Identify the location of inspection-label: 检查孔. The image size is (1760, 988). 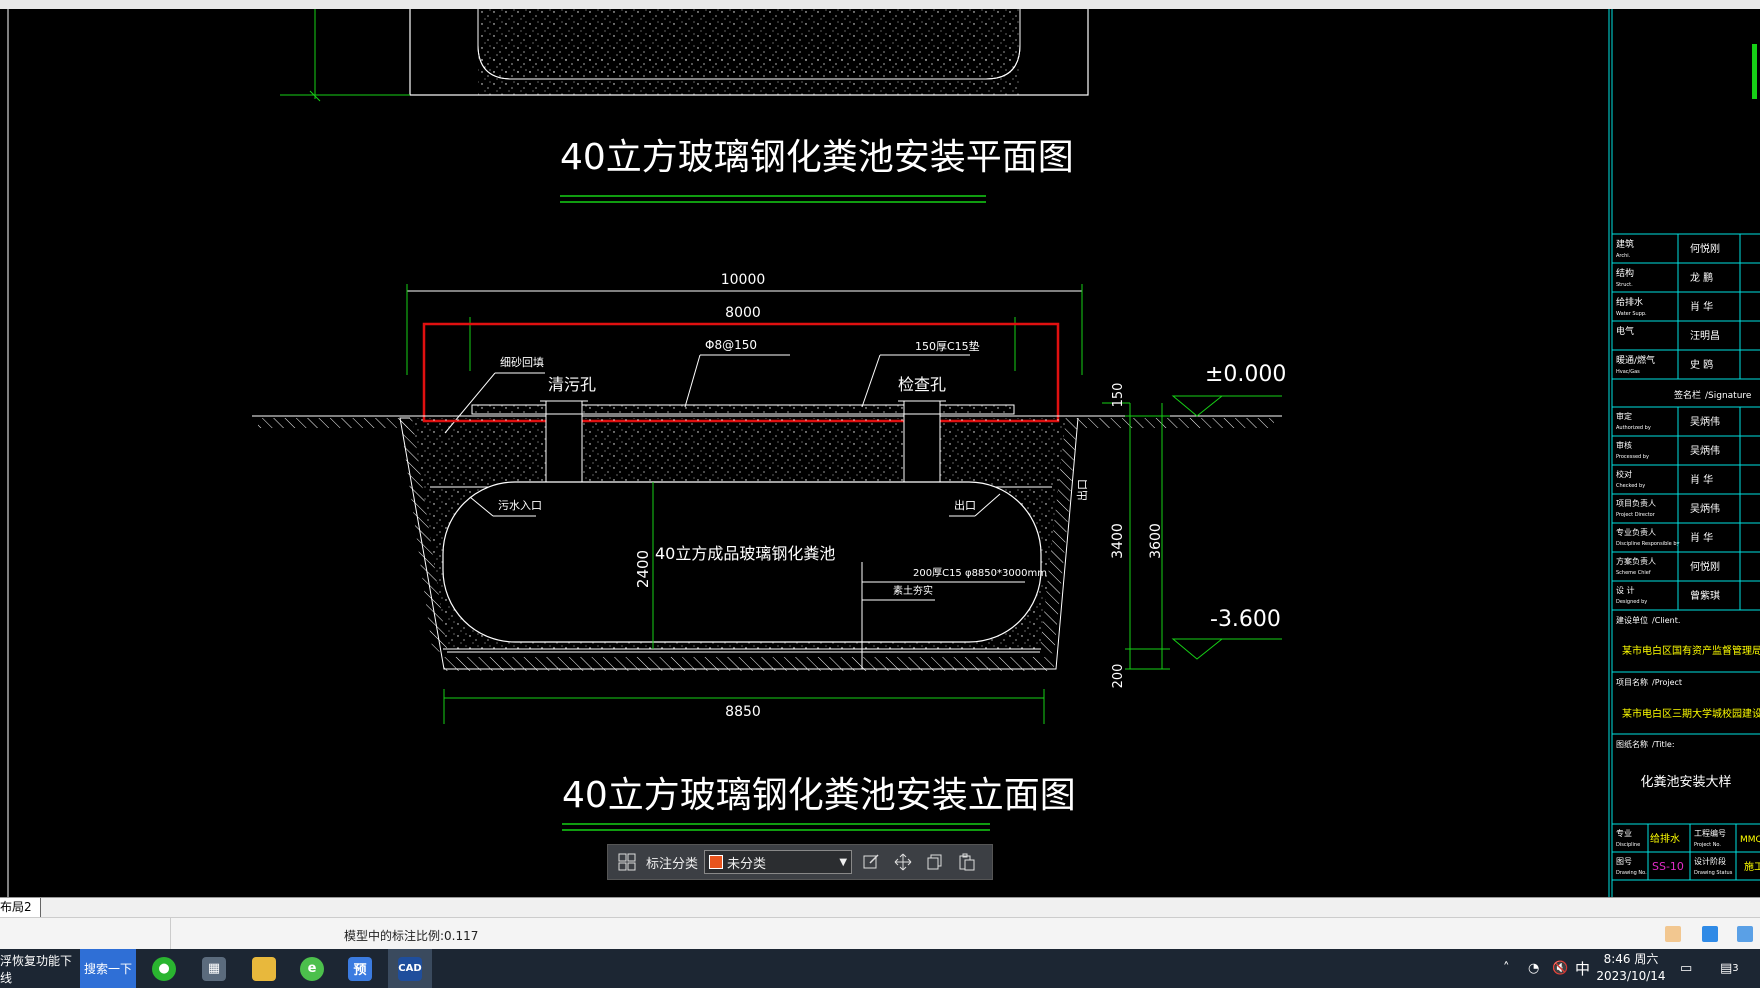
(922, 384).